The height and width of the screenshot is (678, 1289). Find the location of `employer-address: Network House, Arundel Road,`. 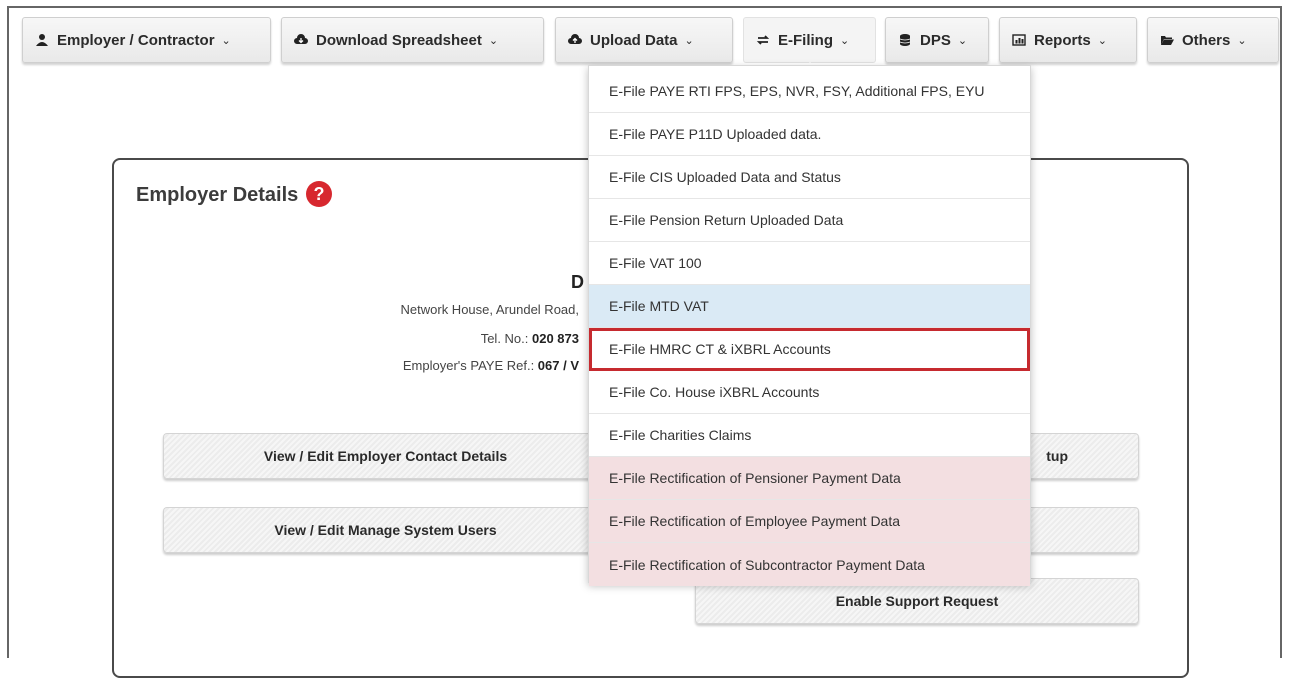

employer-address: Network House, Arundel Road, is located at coordinates (489, 309).